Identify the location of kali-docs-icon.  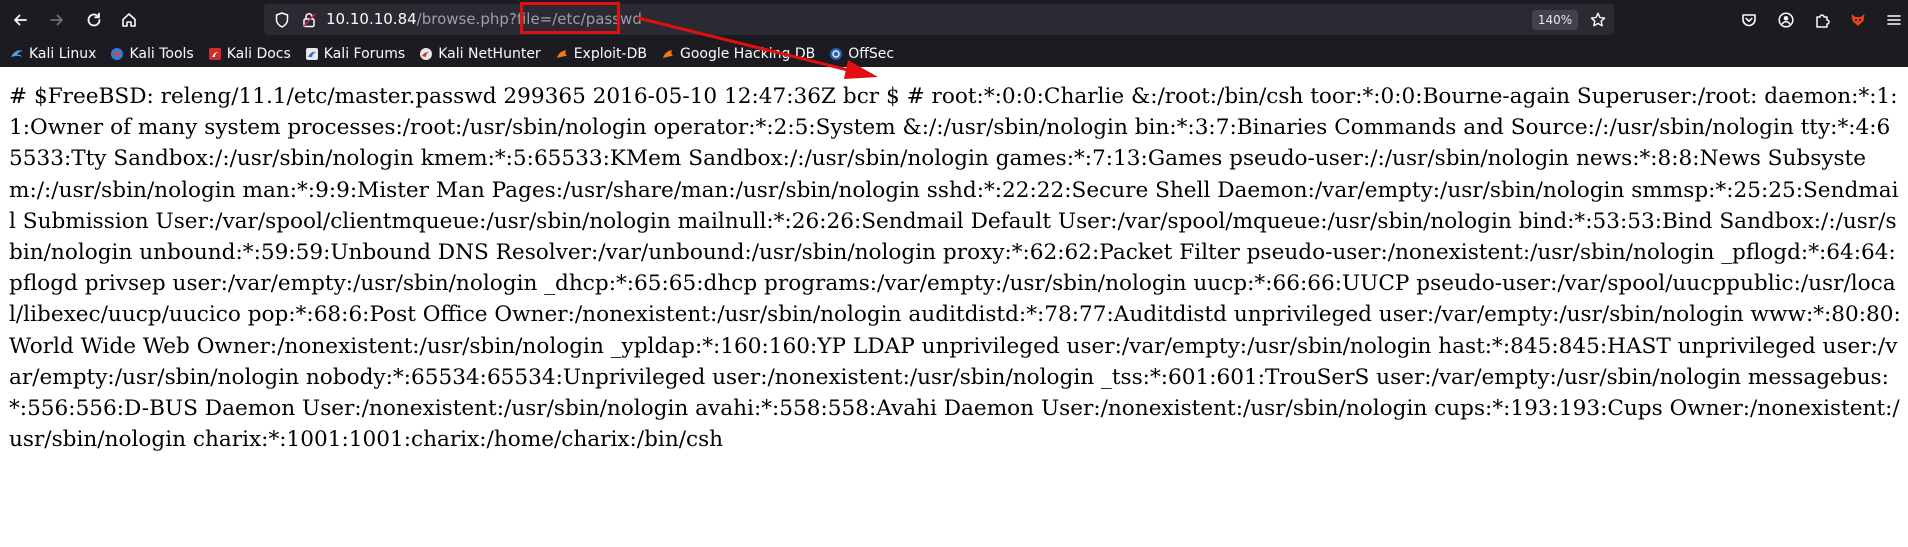
(215, 54).